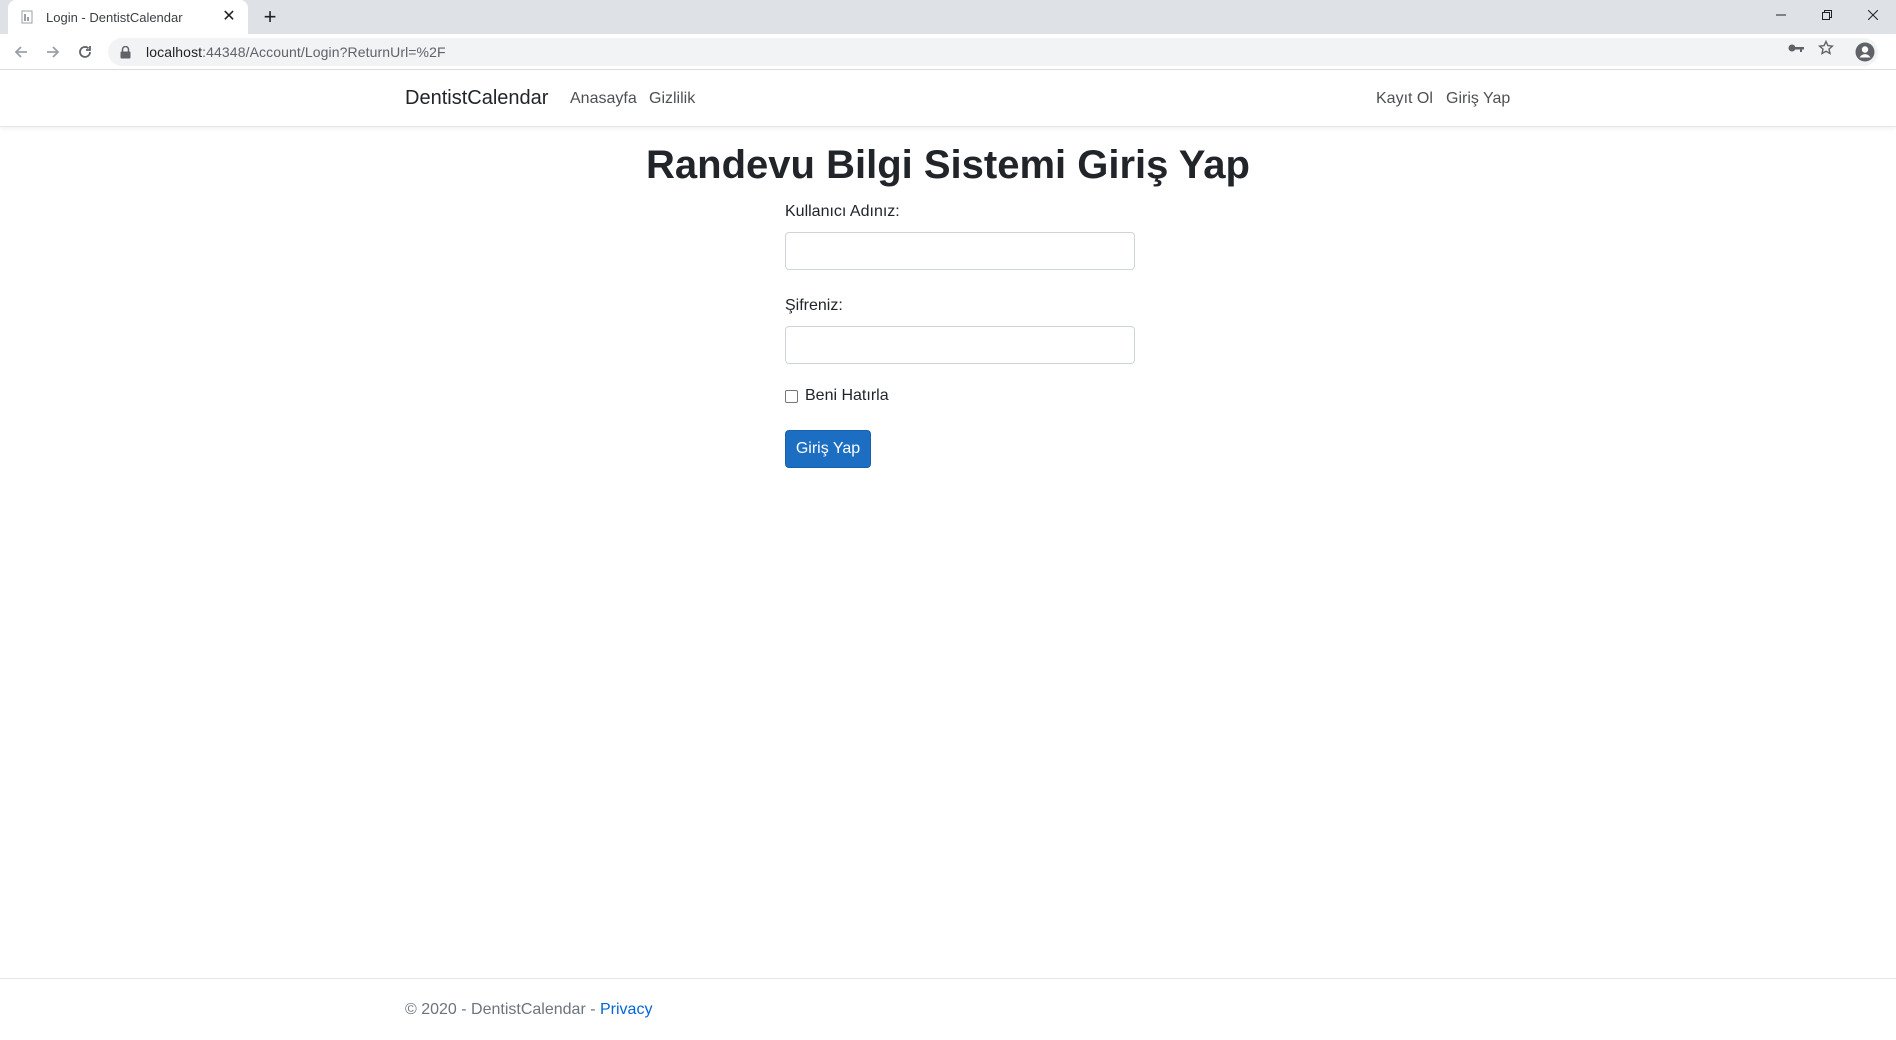 The height and width of the screenshot is (1040, 1896). Describe the element at coordinates (127, 52) in the screenshot. I see `lock-icon` at that location.